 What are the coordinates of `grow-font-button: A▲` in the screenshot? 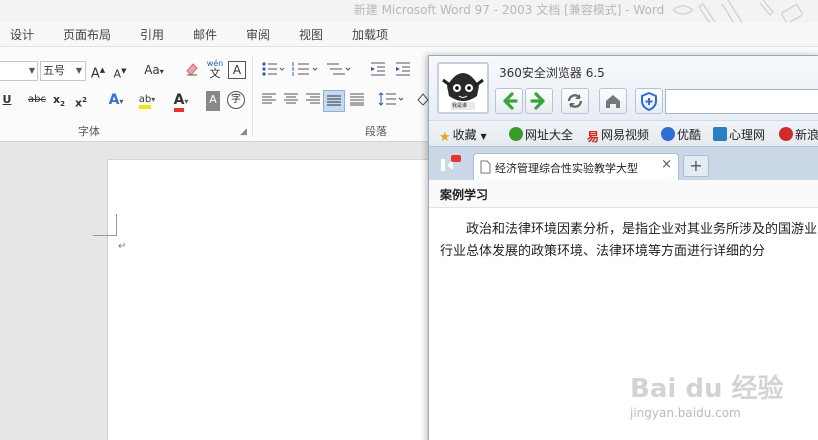 It's located at (98, 71).